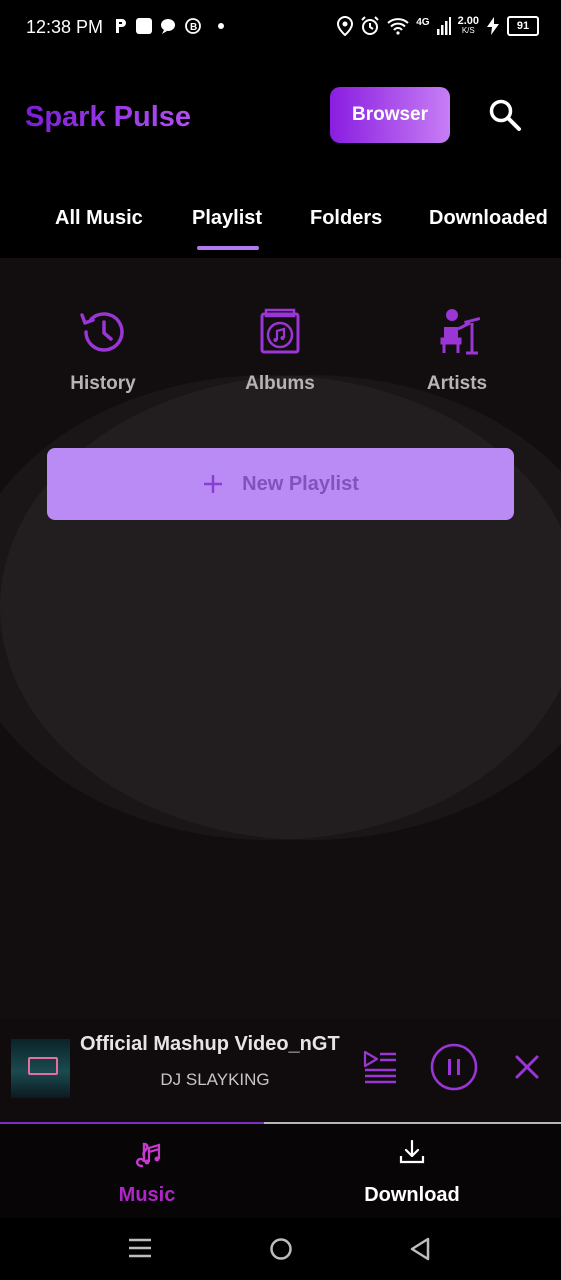 The image size is (561, 1280). What do you see at coordinates (468, 25) in the screenshot?
I see `network-speed: 2.00 K/S` at bounding box center [468, 25].